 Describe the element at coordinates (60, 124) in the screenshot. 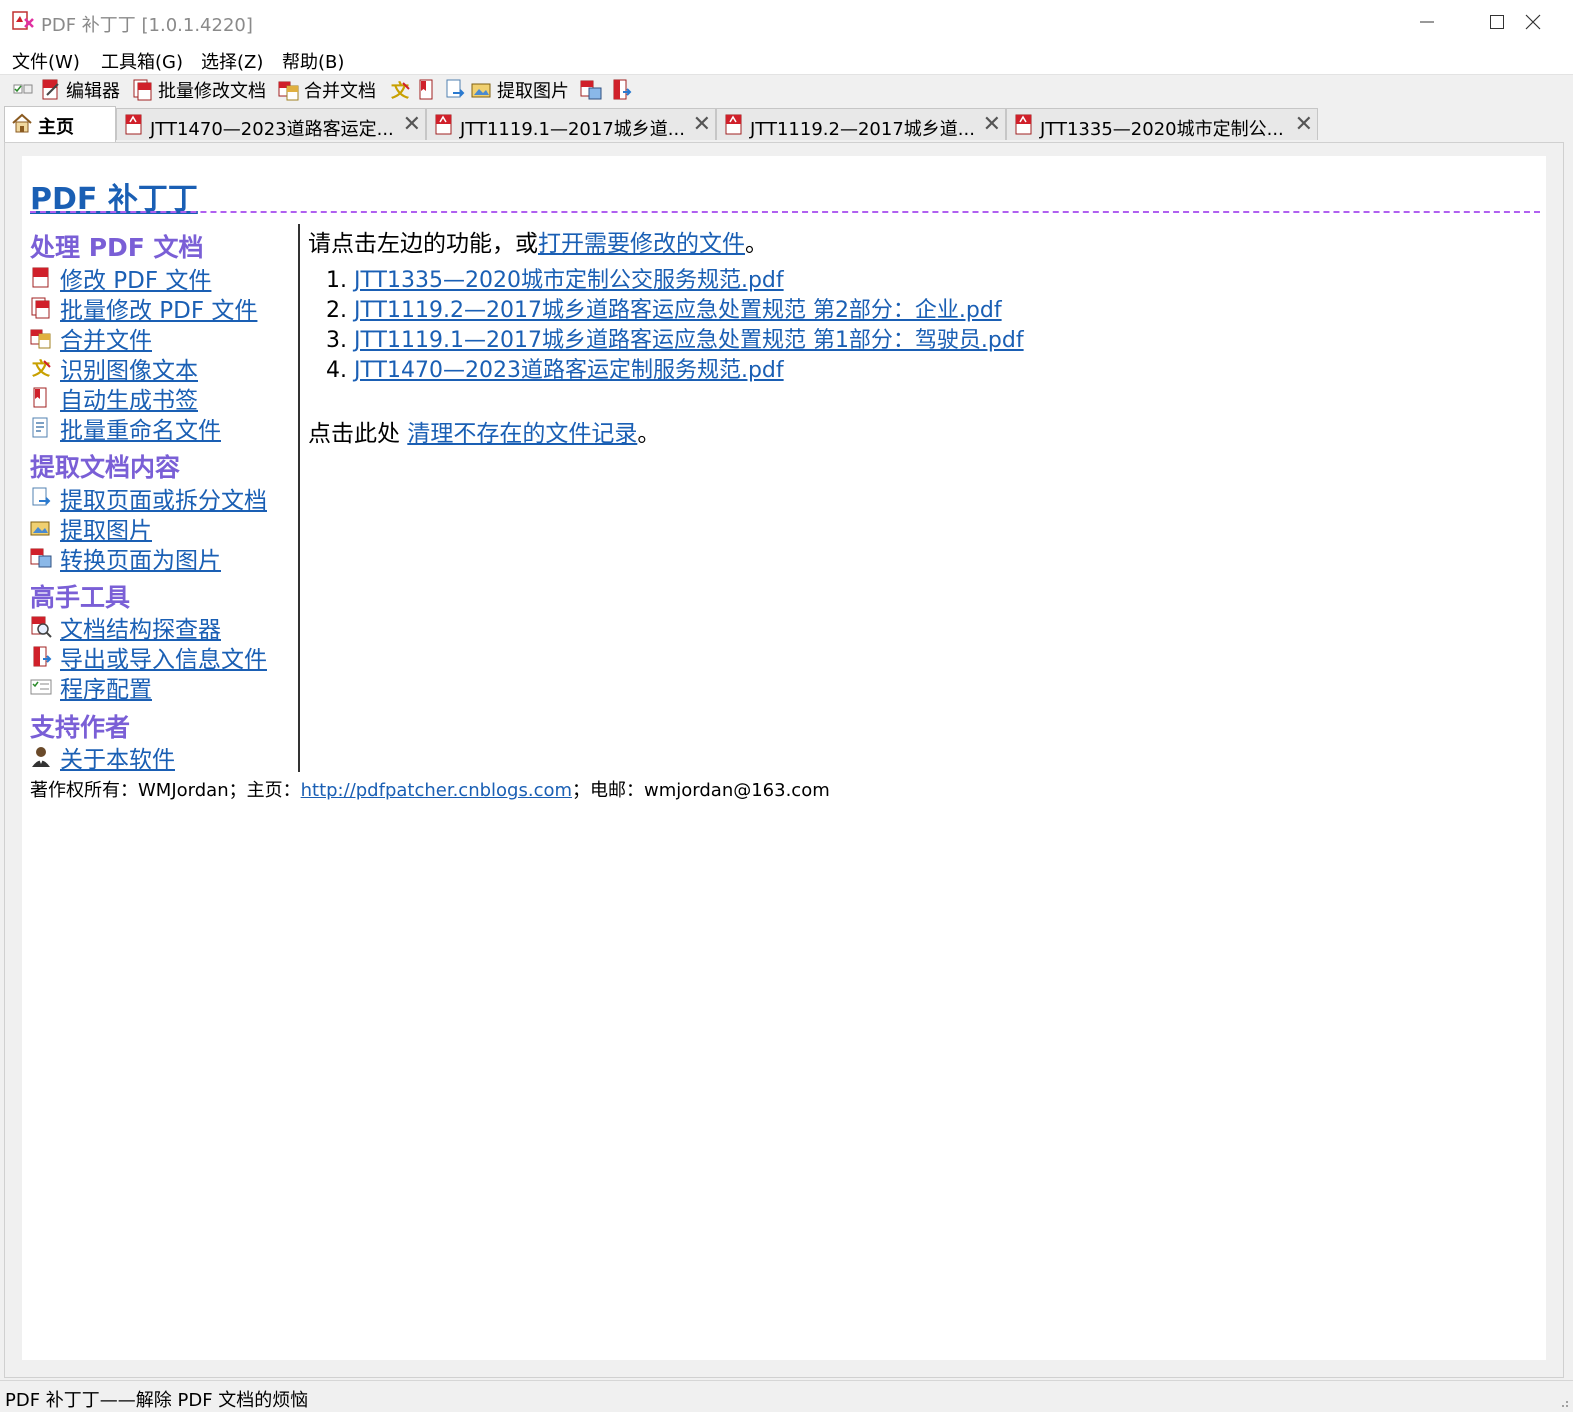

I see `tab-home: 主页` at that location.